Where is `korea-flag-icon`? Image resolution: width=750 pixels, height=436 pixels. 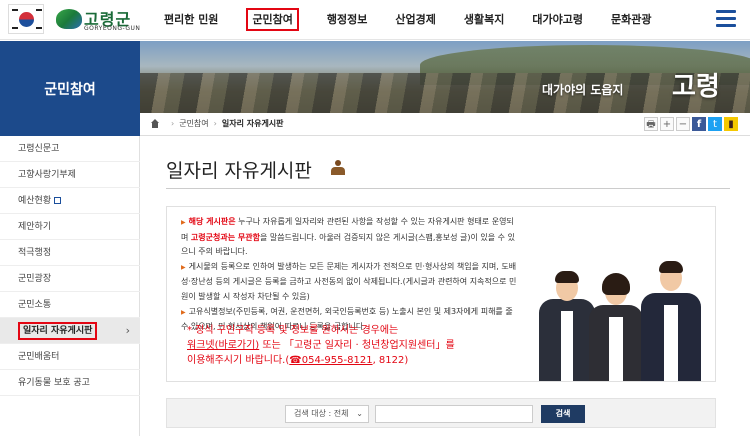 korea-flag-icon is located at coordinates (26, 19).